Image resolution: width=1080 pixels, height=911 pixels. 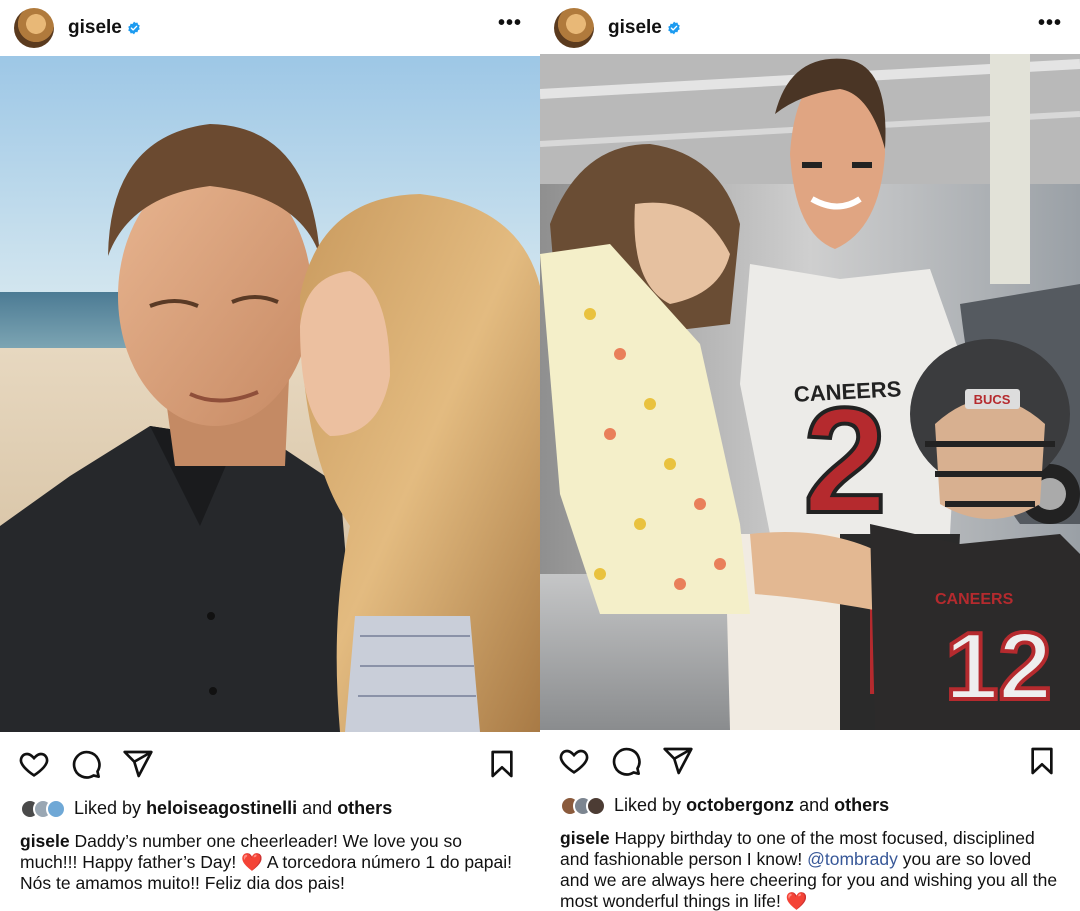 I want to click on liked-by-user: octobergonz, so click(x=740, y=805).